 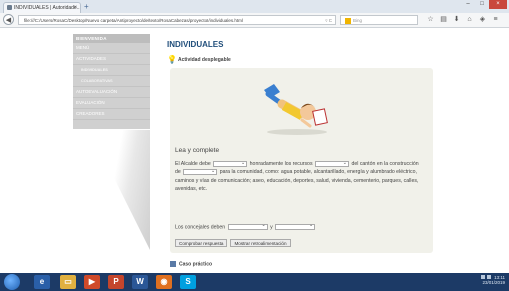 I want to click on word-icon: W, so click(x=140, y=282).